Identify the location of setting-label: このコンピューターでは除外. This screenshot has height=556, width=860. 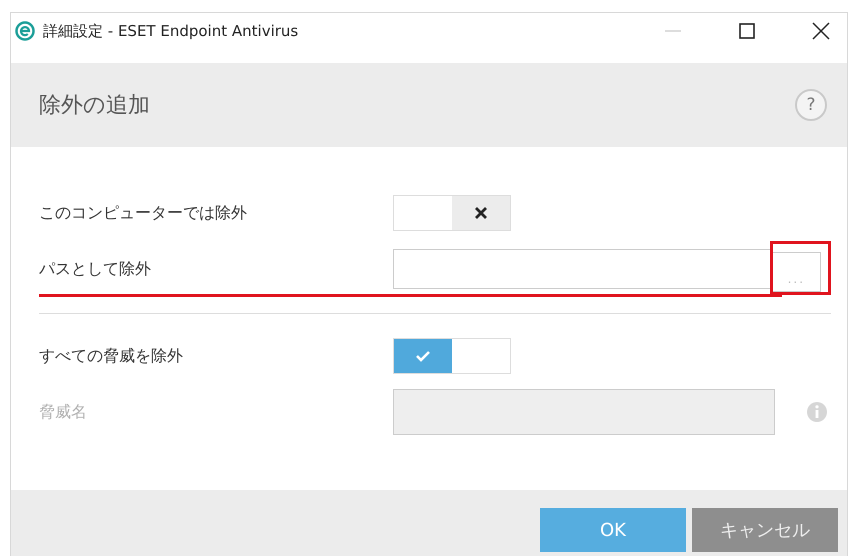
(143, 213).